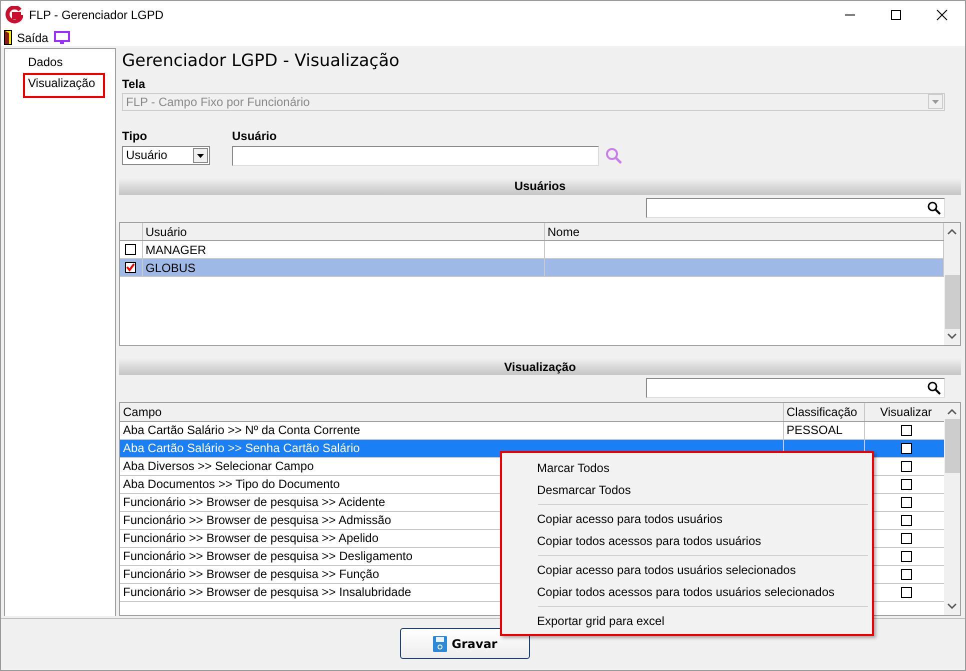 The height and width of the screenshot is (671, 966). I want to click on tree-item: Dados, so click(46, 62).